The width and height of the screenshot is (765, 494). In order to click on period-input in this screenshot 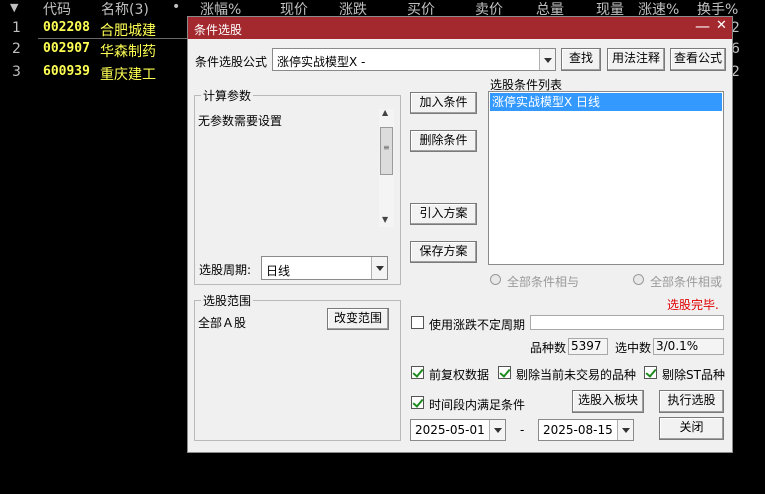, I will do `click(627, 322)`.